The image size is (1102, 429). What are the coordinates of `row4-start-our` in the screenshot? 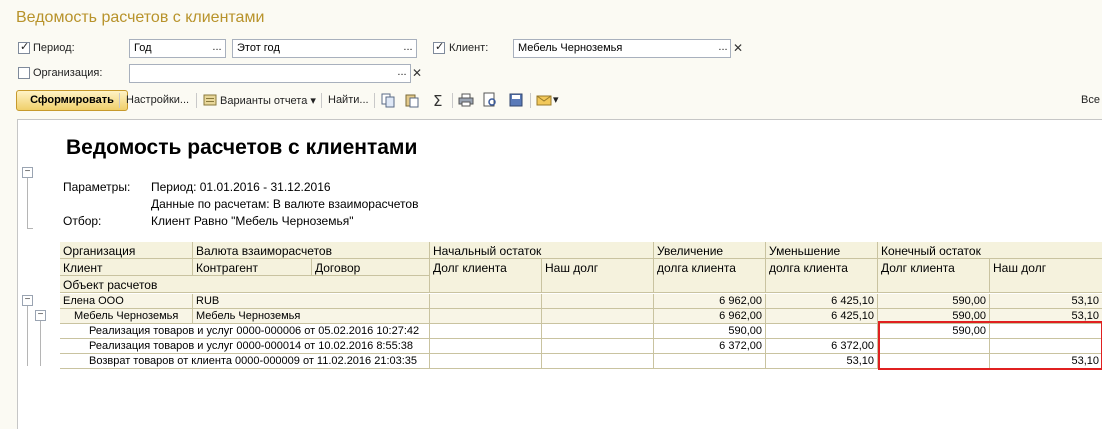 It's located at (598, 346).